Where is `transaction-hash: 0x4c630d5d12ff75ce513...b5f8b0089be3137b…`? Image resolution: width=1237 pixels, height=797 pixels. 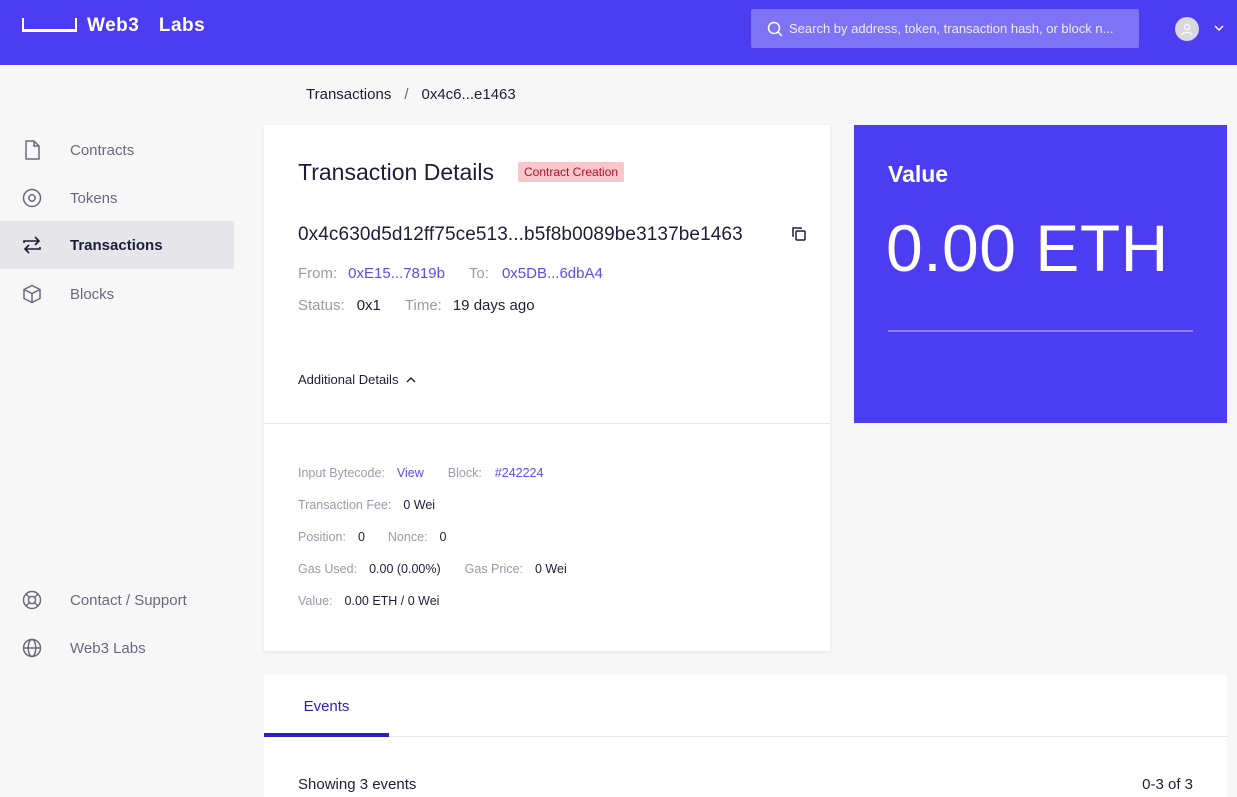
transaction-hash: 0x4c630d5d12ff75ce513...b5f8b0089be3137b… is located at coordinates (520, 234).